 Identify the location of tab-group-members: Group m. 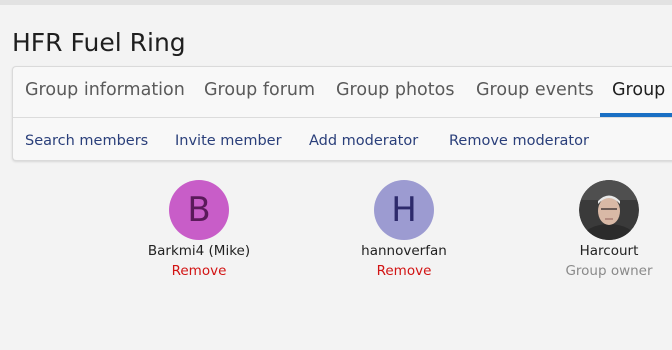
(642, 90).